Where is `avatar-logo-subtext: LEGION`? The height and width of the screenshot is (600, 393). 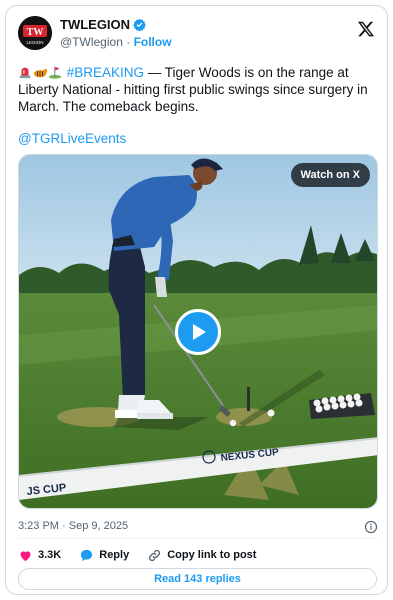 avatar-logo-subtext: LEGION is located at coordinates (34, 42).